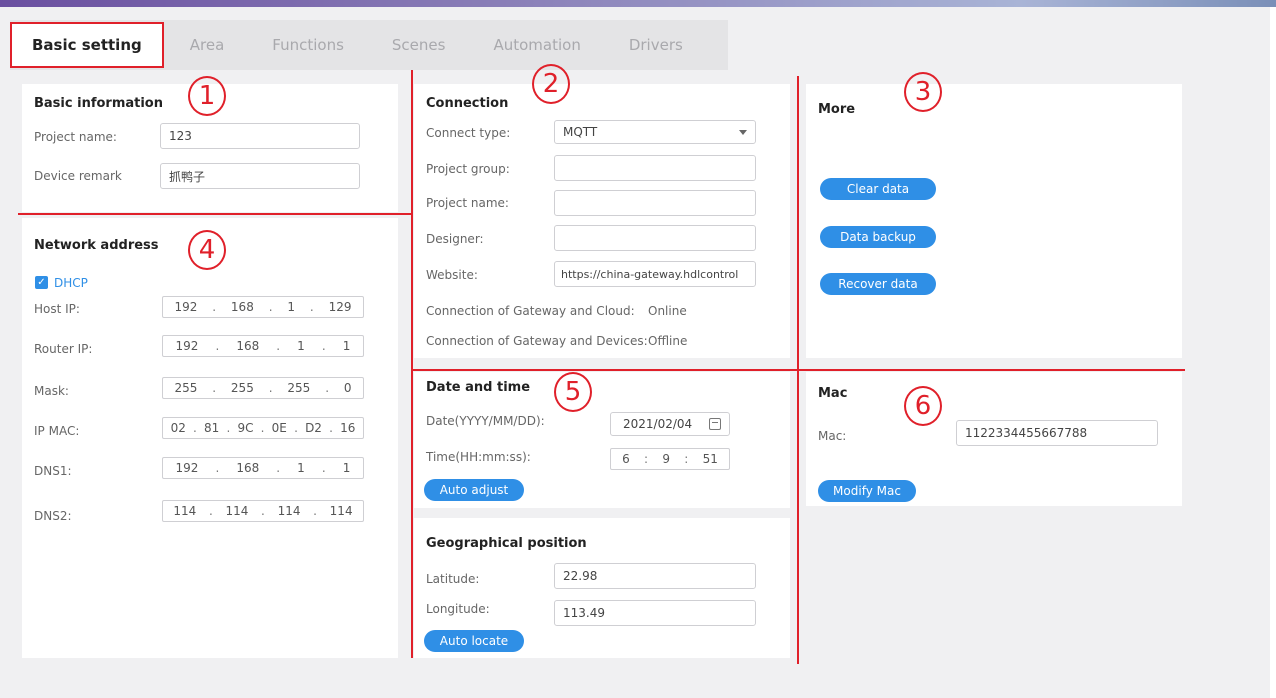 The height and width of the screenshot is (698, 1276). I want to click on annotation-marker-6: 6, so click(923, 406).